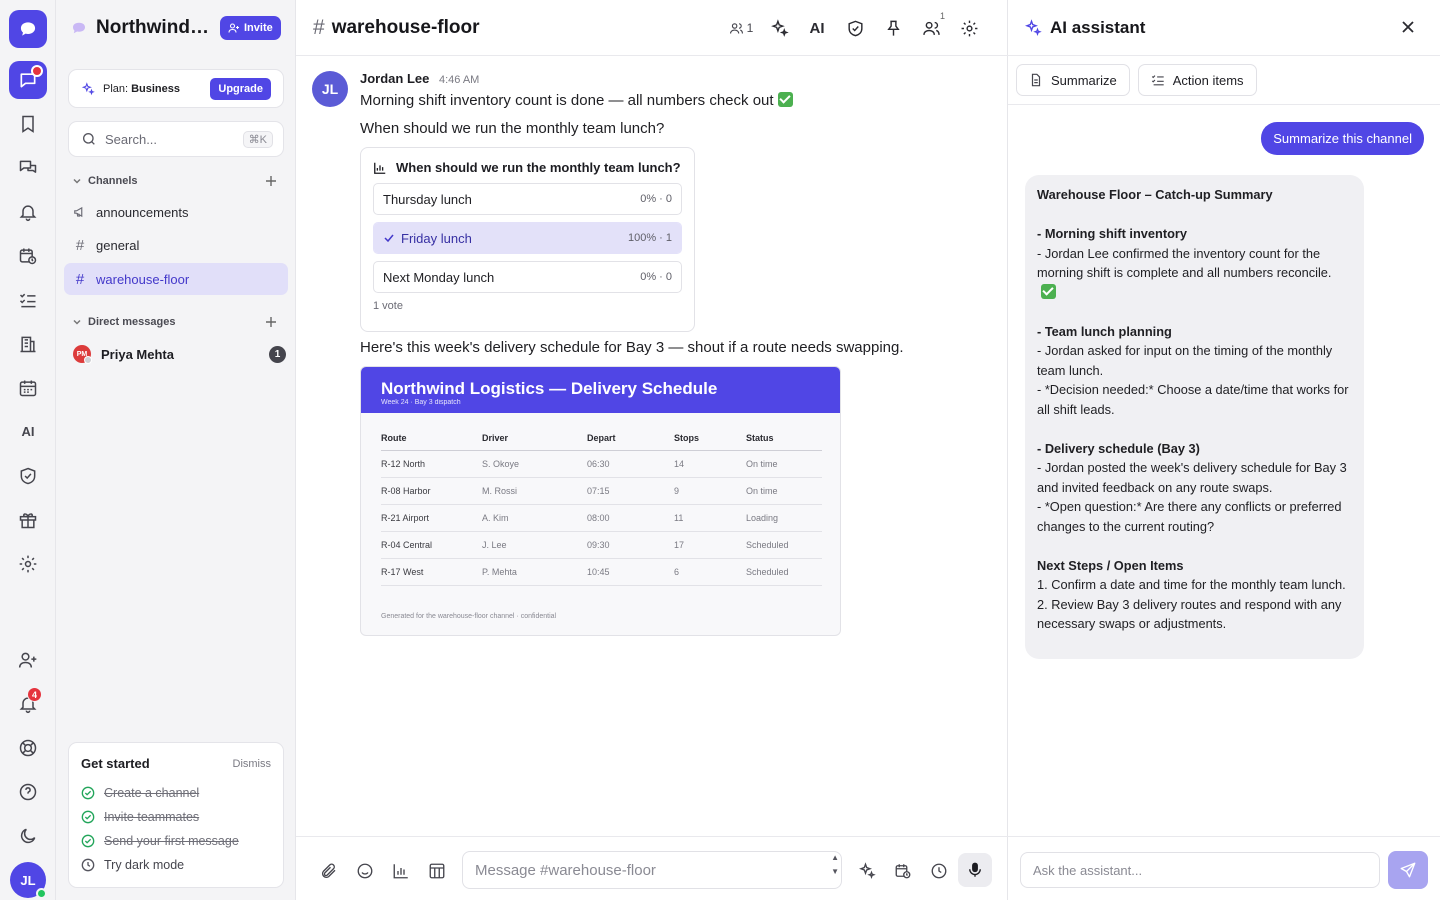 The image size is (1440, 900). I want to click on checklist-label: Send your first message, so click(171, 841).